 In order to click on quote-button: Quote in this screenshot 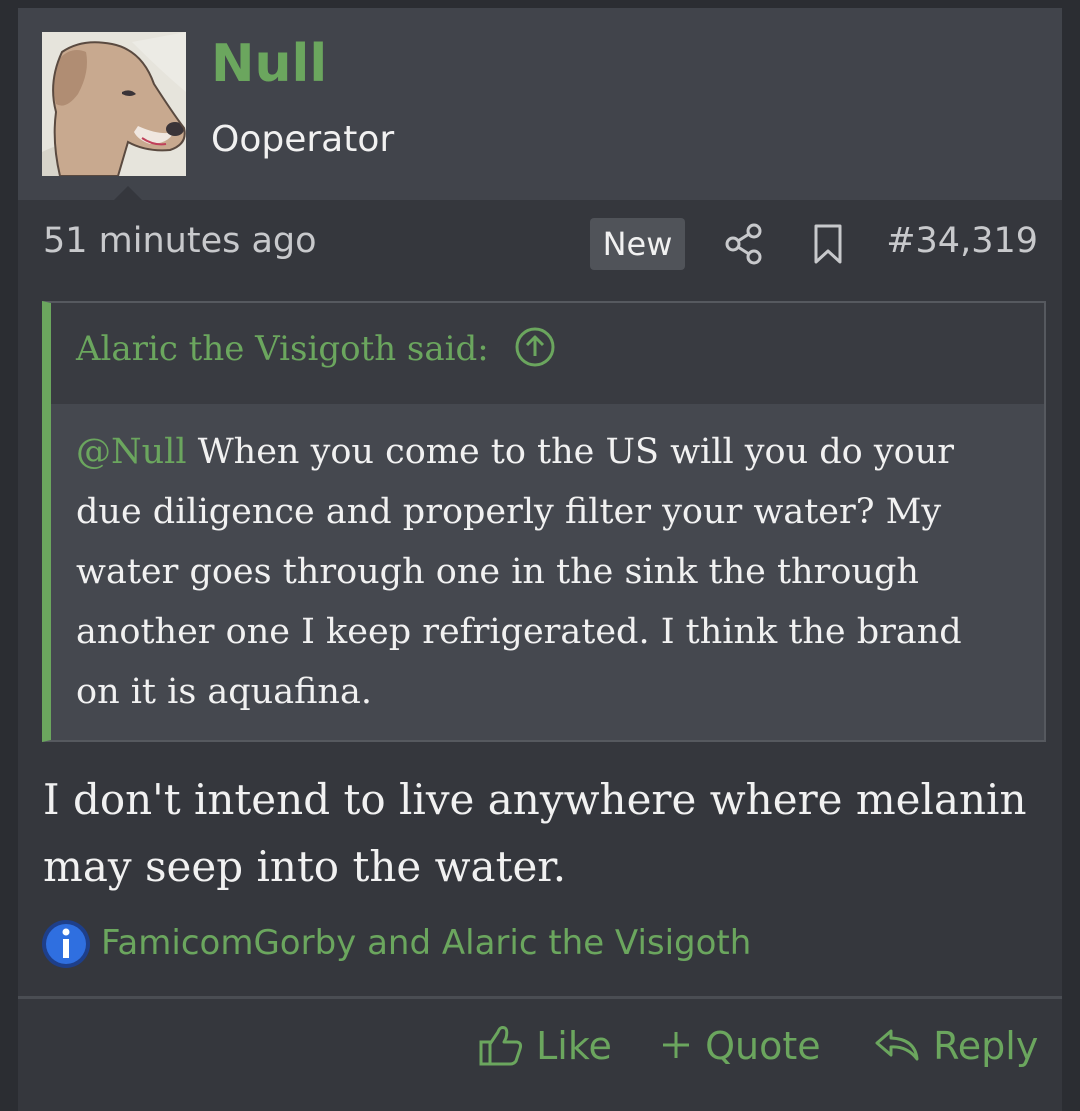, I will do `click(740, 1046)`.